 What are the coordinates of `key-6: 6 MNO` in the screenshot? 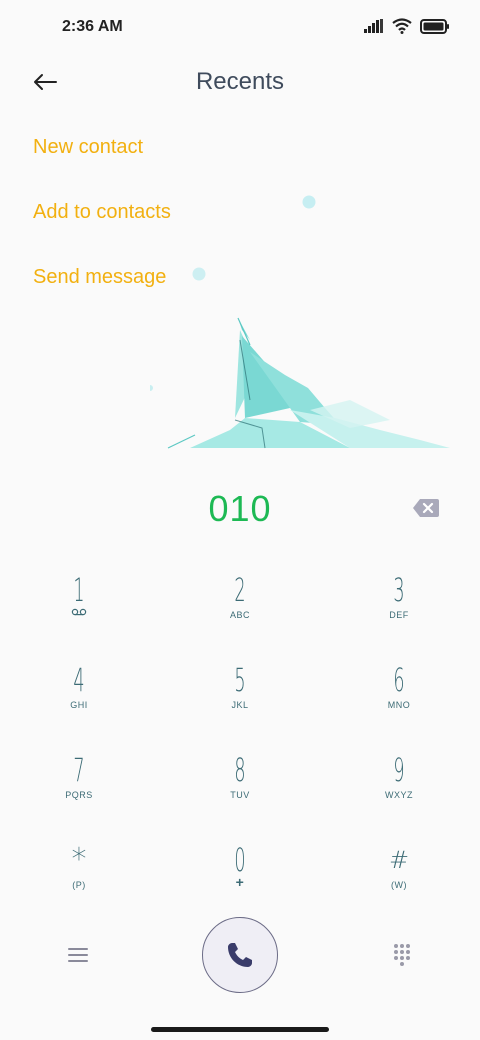 It's located at (399, 707).